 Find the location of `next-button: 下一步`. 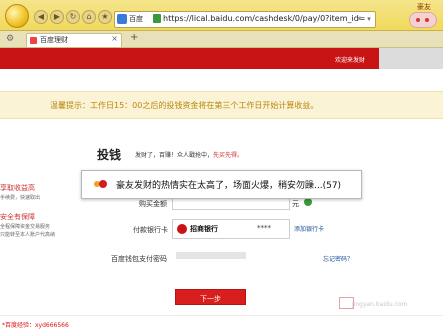

next-button: 下一步 is located at coordinates (210, 297).